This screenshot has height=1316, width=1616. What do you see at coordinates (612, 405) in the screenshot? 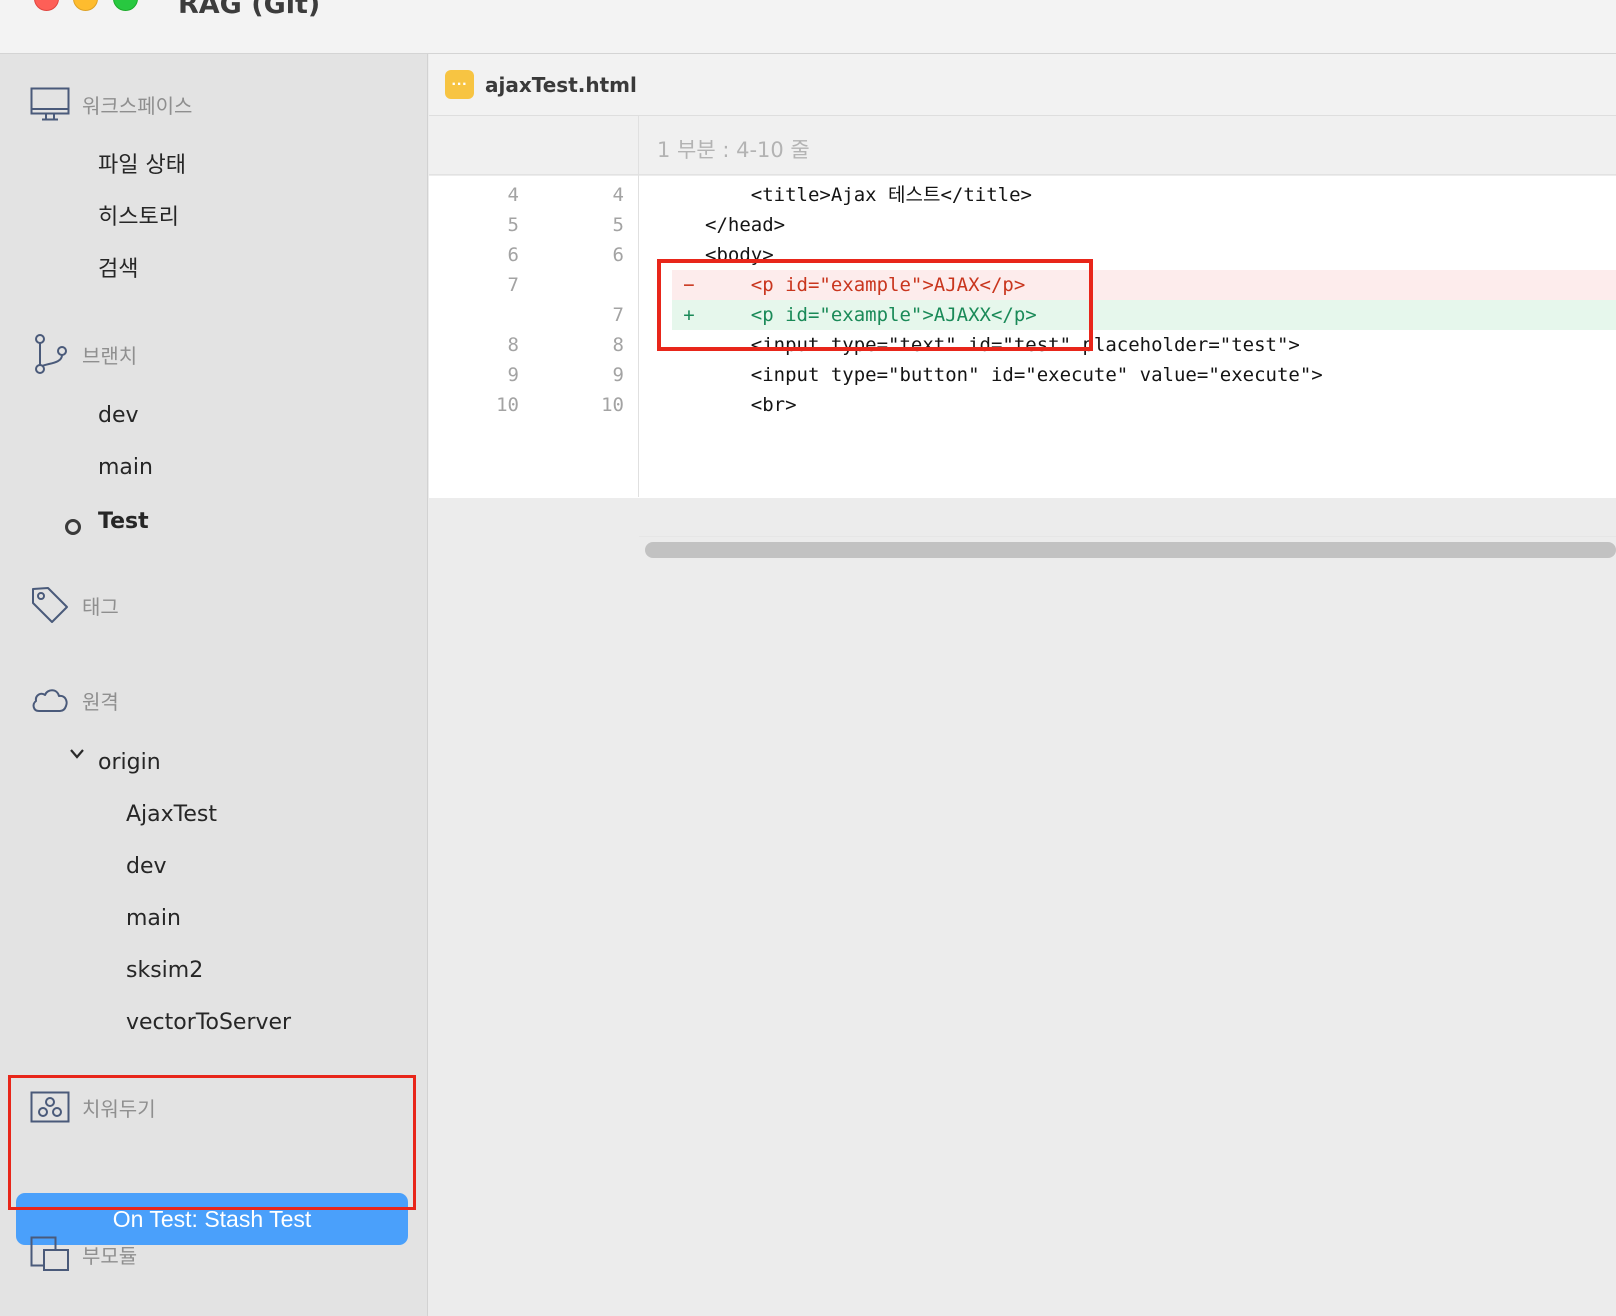
I see `new-line-number: 10` at bounding box center [612, 405].